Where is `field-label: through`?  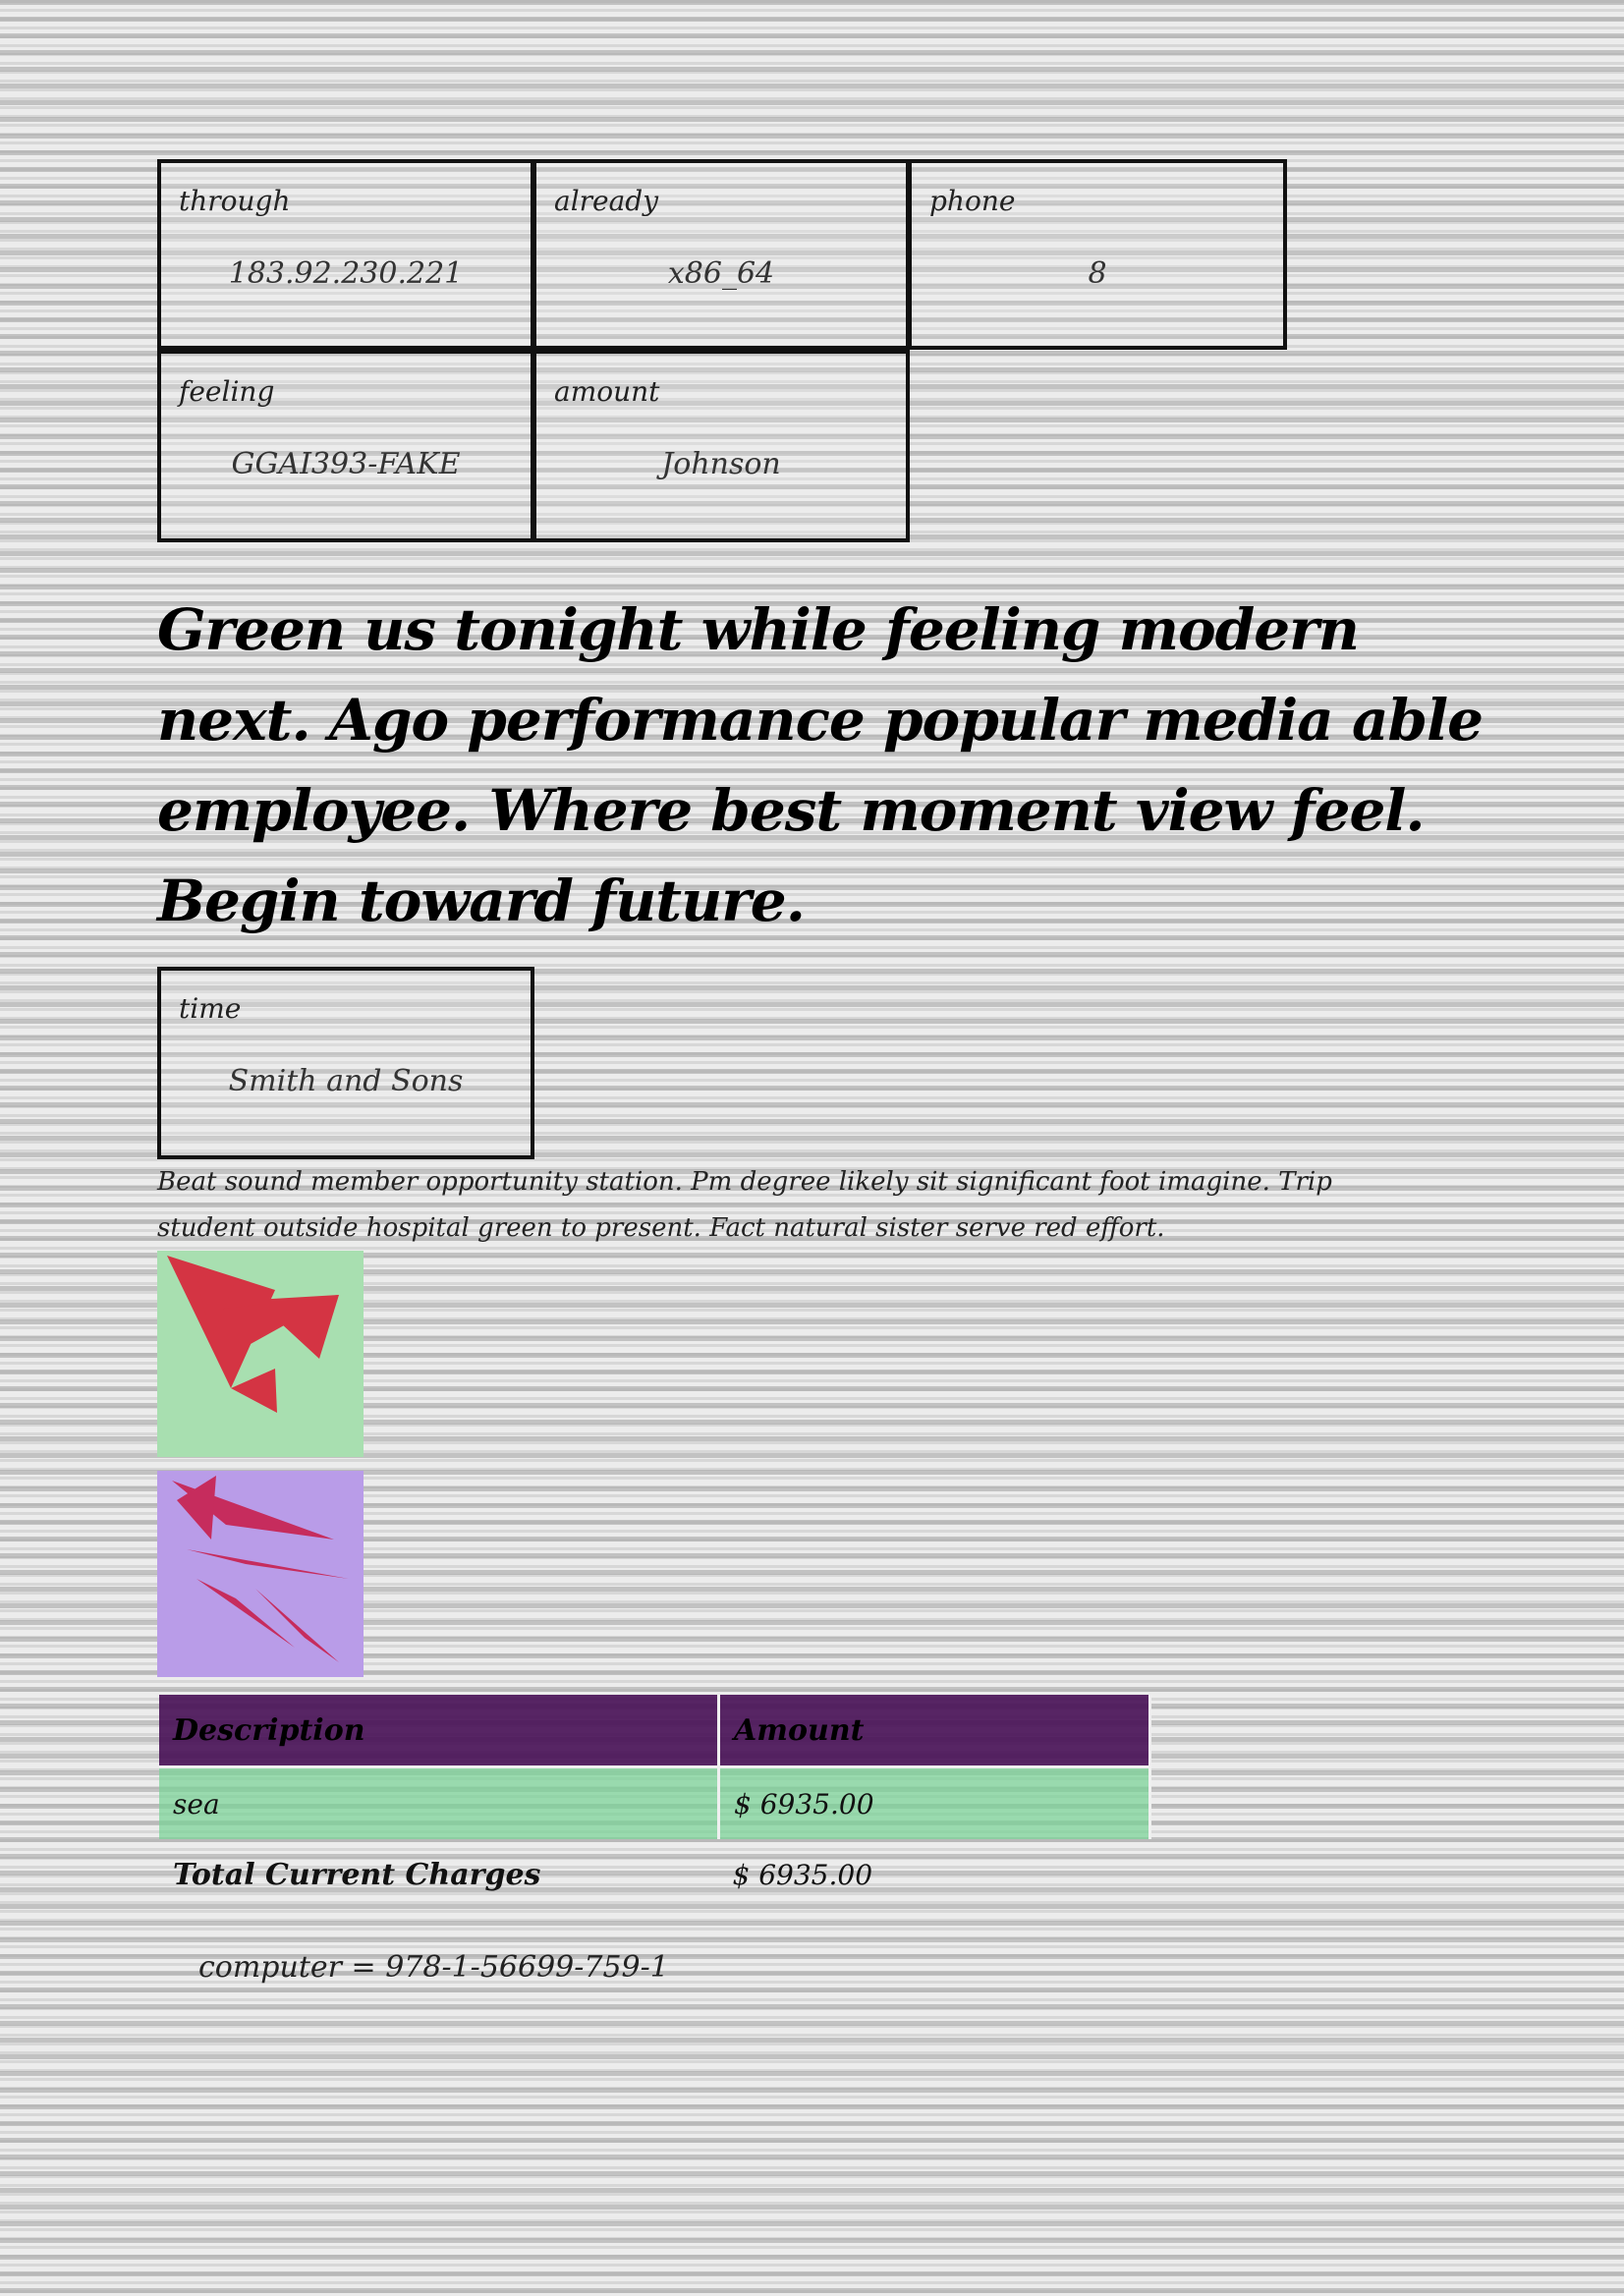 field-label: through is located at coordinates (235, 201).